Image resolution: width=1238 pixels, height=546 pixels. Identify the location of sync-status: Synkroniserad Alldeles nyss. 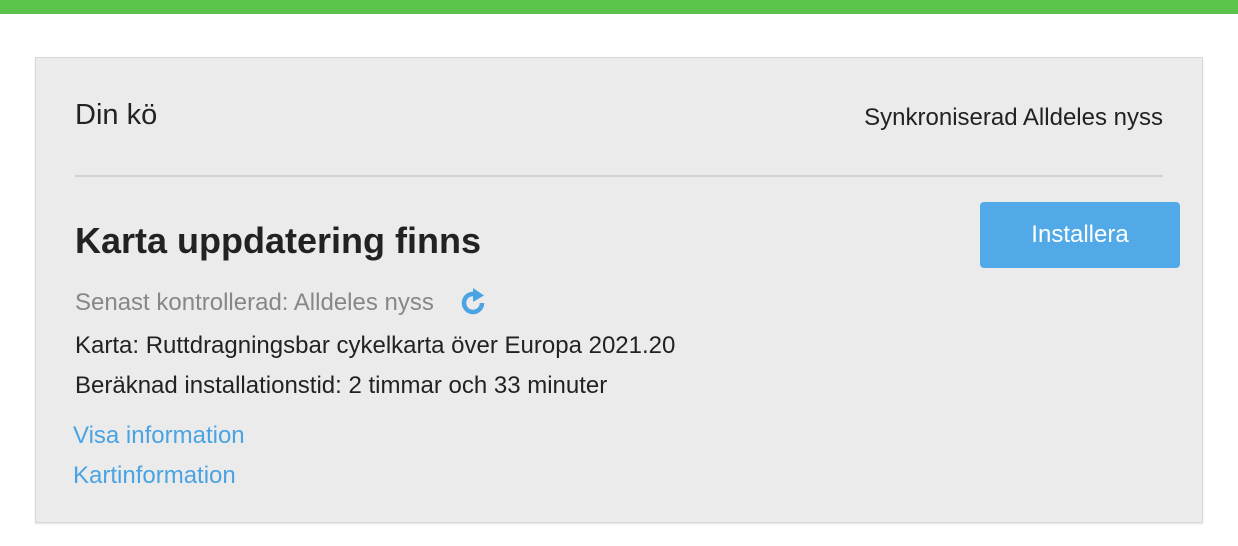
(1013, 117).